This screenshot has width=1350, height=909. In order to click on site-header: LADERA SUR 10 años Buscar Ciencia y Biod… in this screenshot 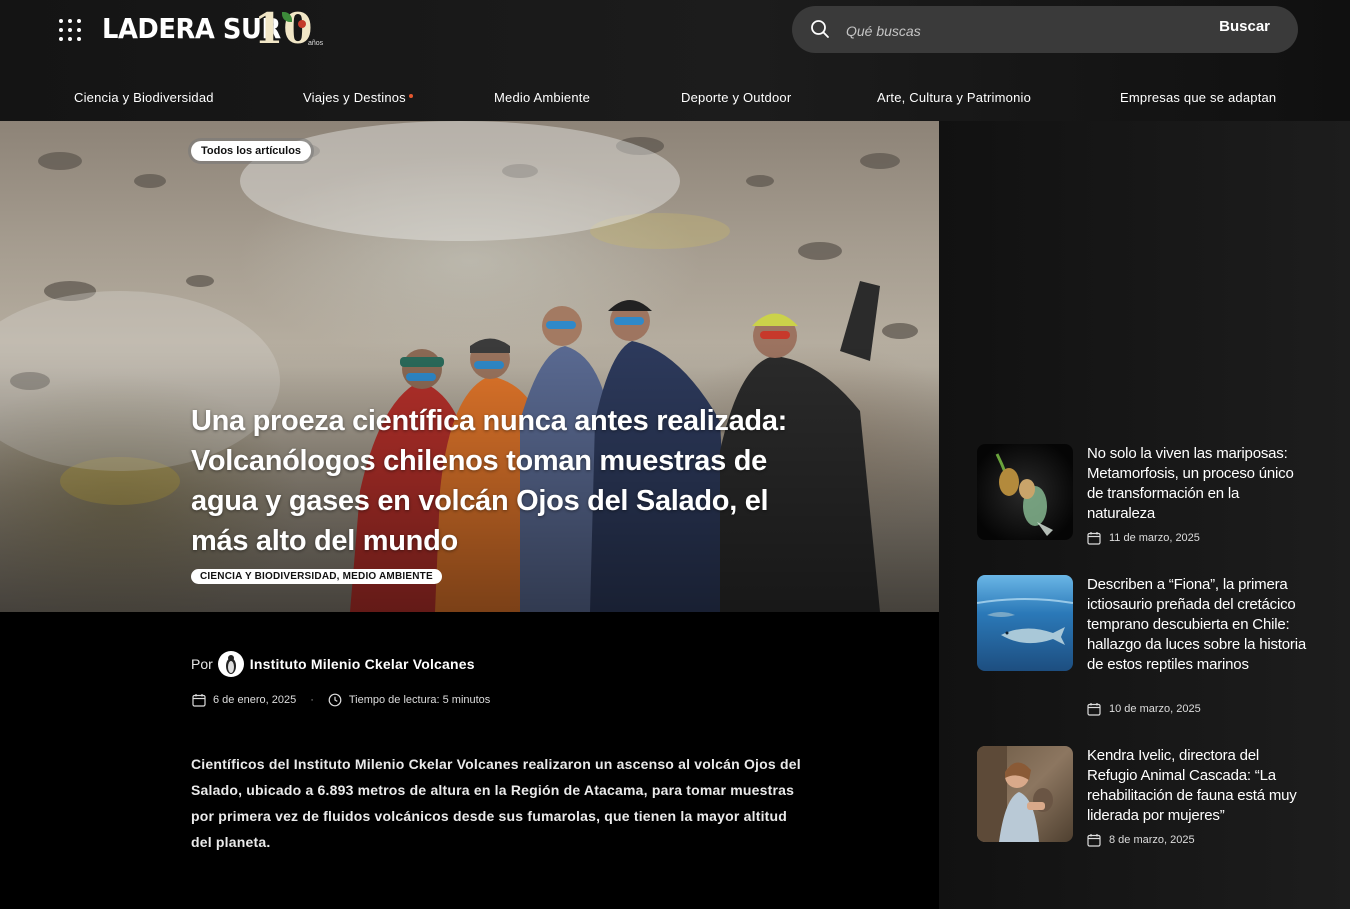, I will do `click(675, 60)`.